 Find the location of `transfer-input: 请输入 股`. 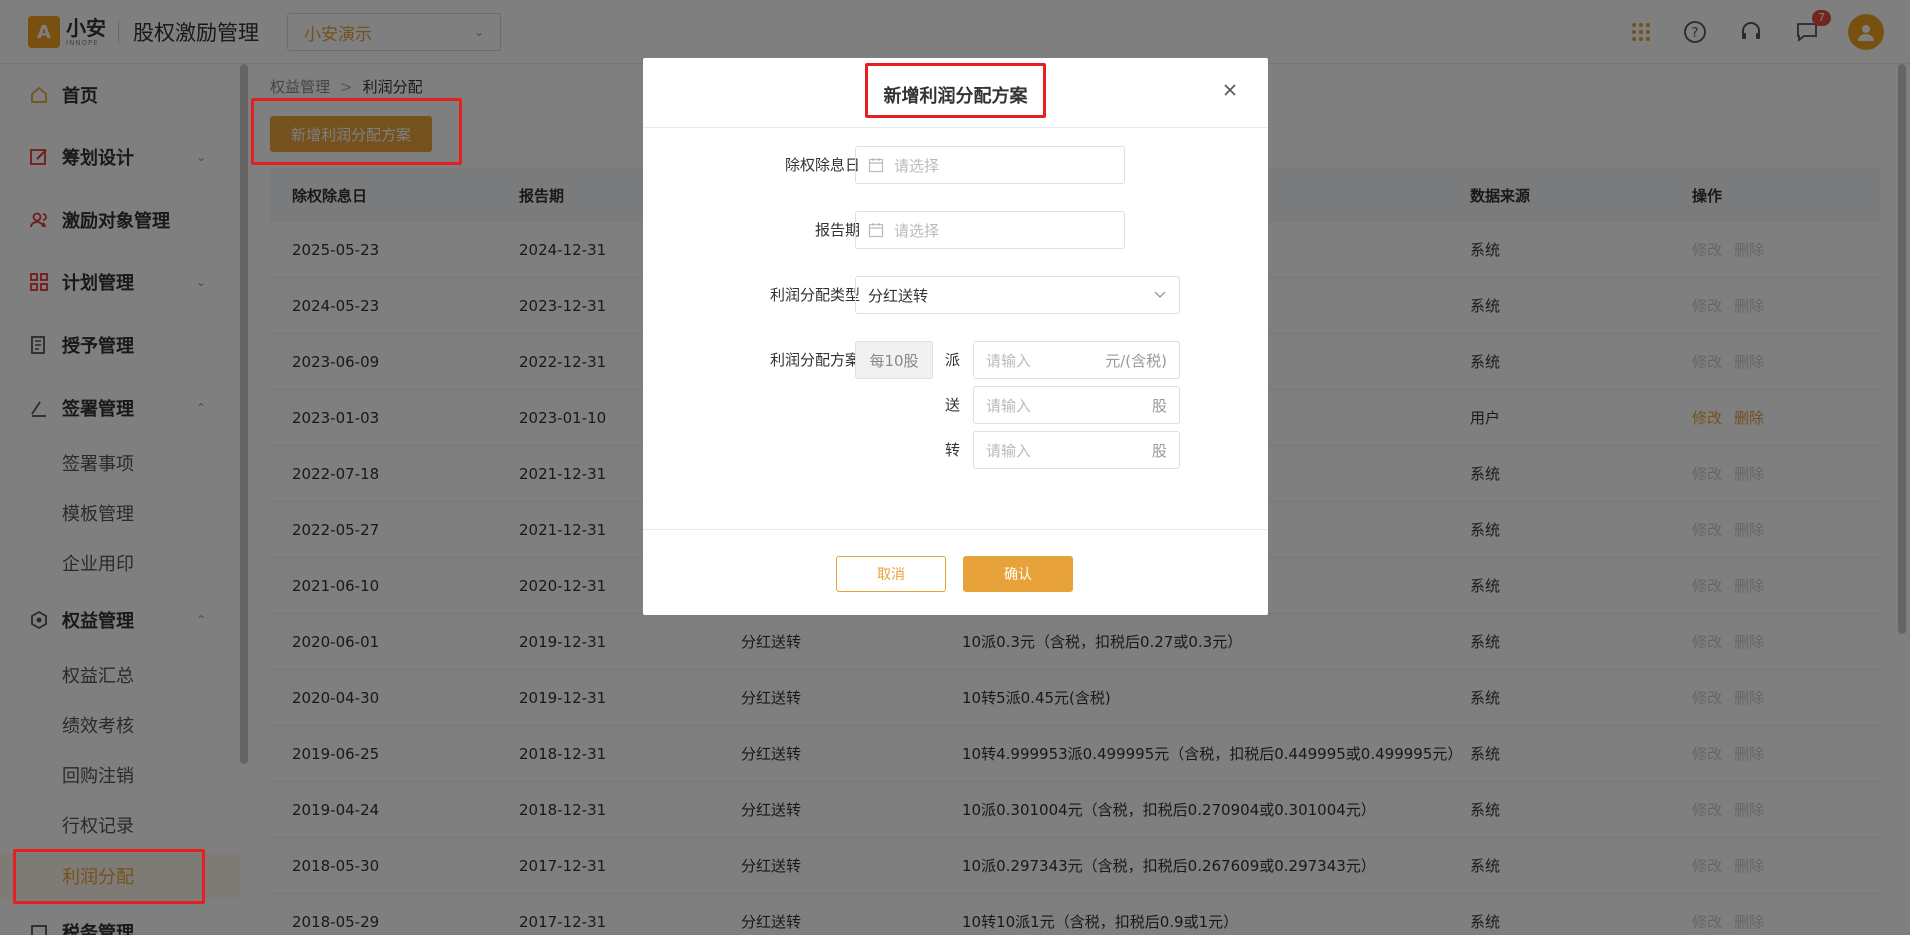

transfer-input: 请输入 股 is located at coordinates (1076, 450).